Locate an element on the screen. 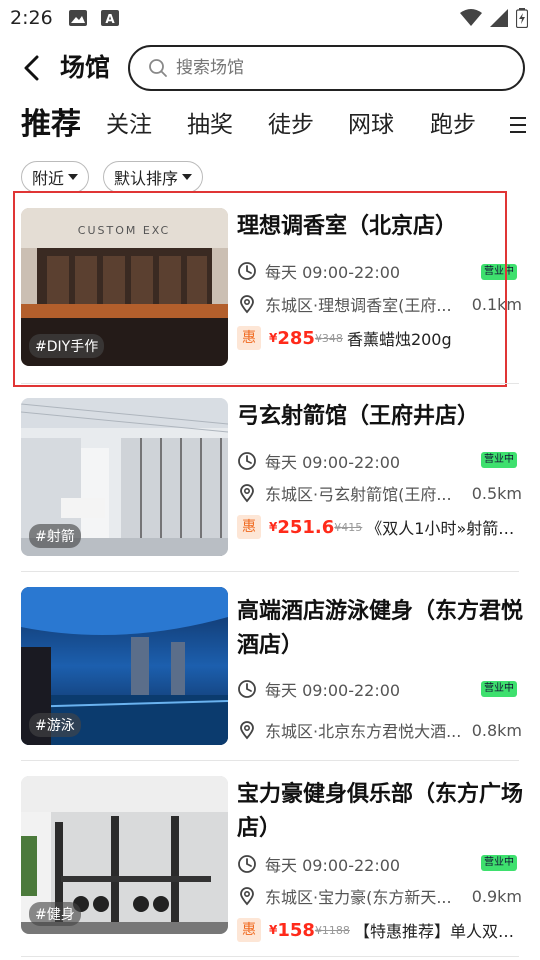 The height and width of the screenshot is (960, 540). venue-distance: 0.1km is located at coordinates (496, 304).